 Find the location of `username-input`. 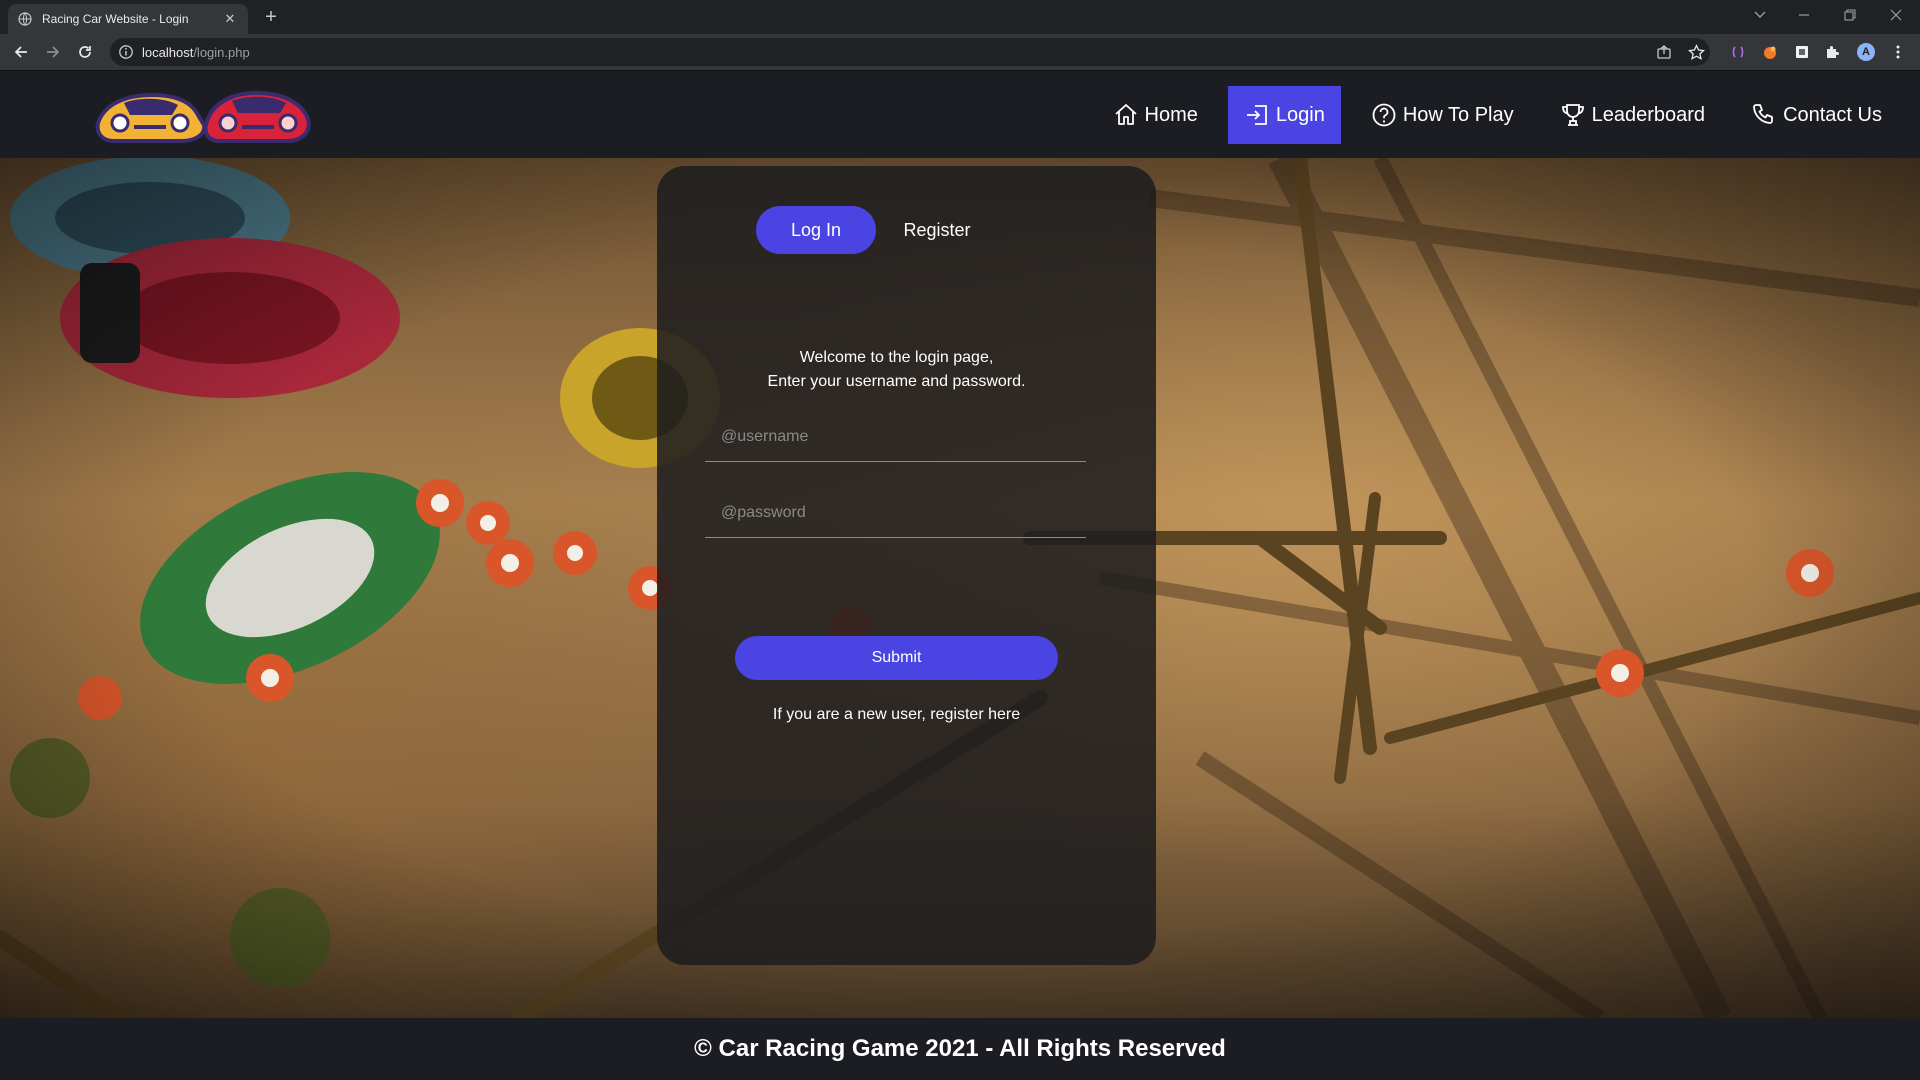

username-input is located at coordinates (895, 436).